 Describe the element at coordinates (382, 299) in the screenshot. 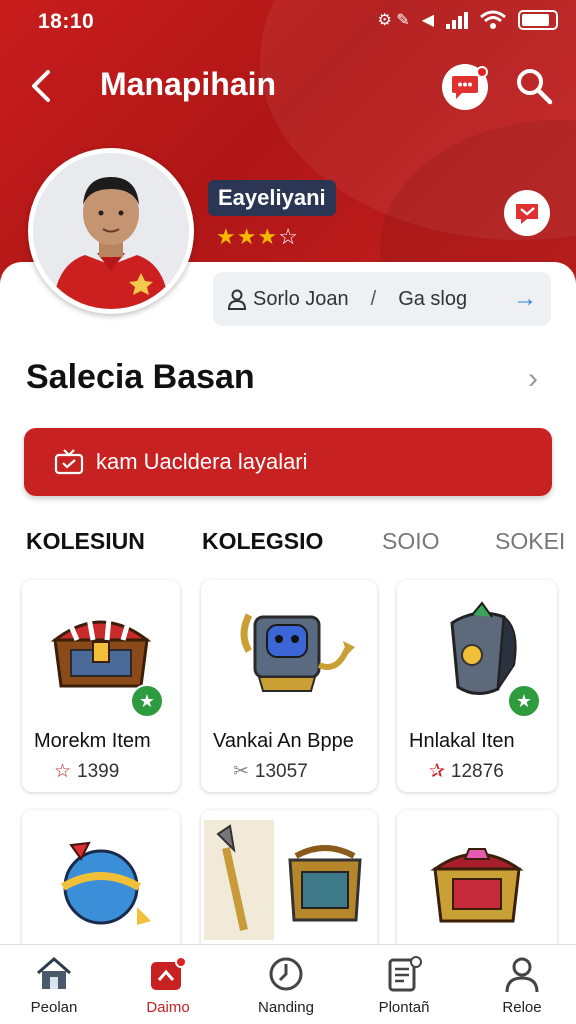

I see `profile-info-bar: Sorlo Joan / Ga slog →` at that location.